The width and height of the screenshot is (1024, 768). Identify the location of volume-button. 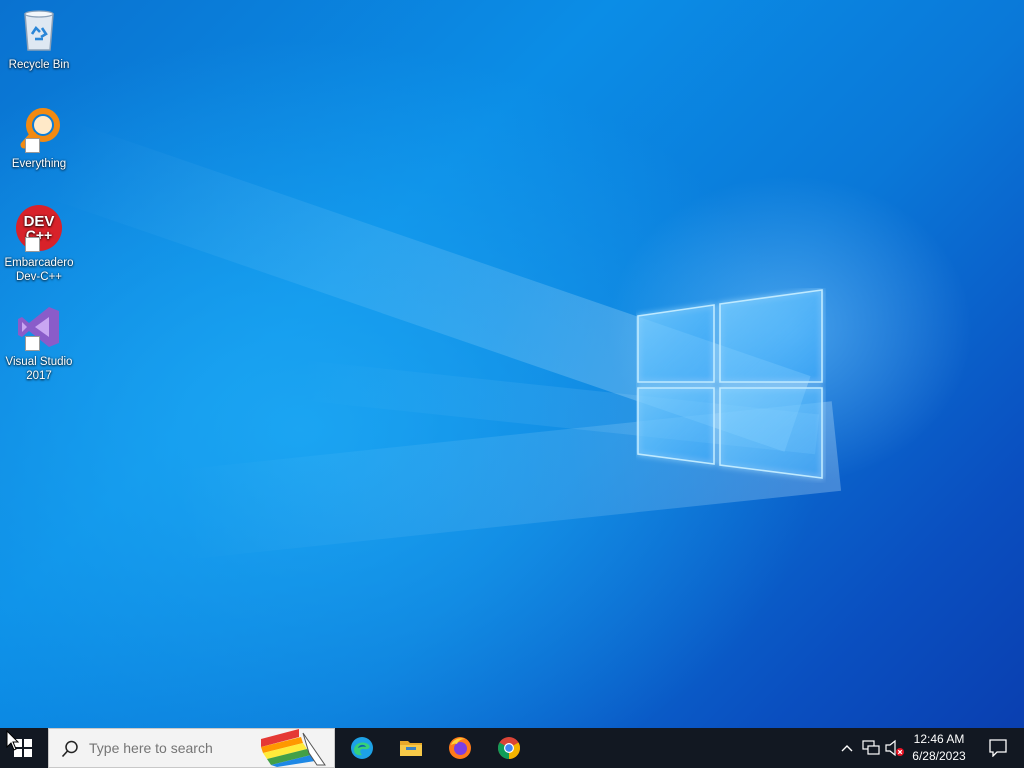
(895, 748).